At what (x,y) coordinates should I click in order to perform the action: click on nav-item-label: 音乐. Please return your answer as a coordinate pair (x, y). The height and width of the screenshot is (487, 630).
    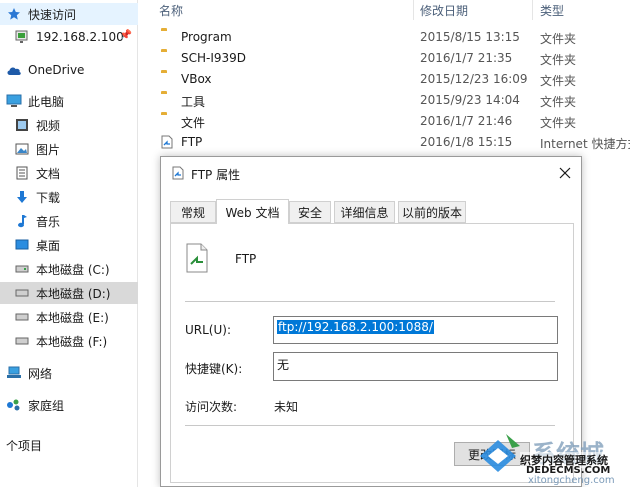
    Looking at the image, I should click on (48, 221).